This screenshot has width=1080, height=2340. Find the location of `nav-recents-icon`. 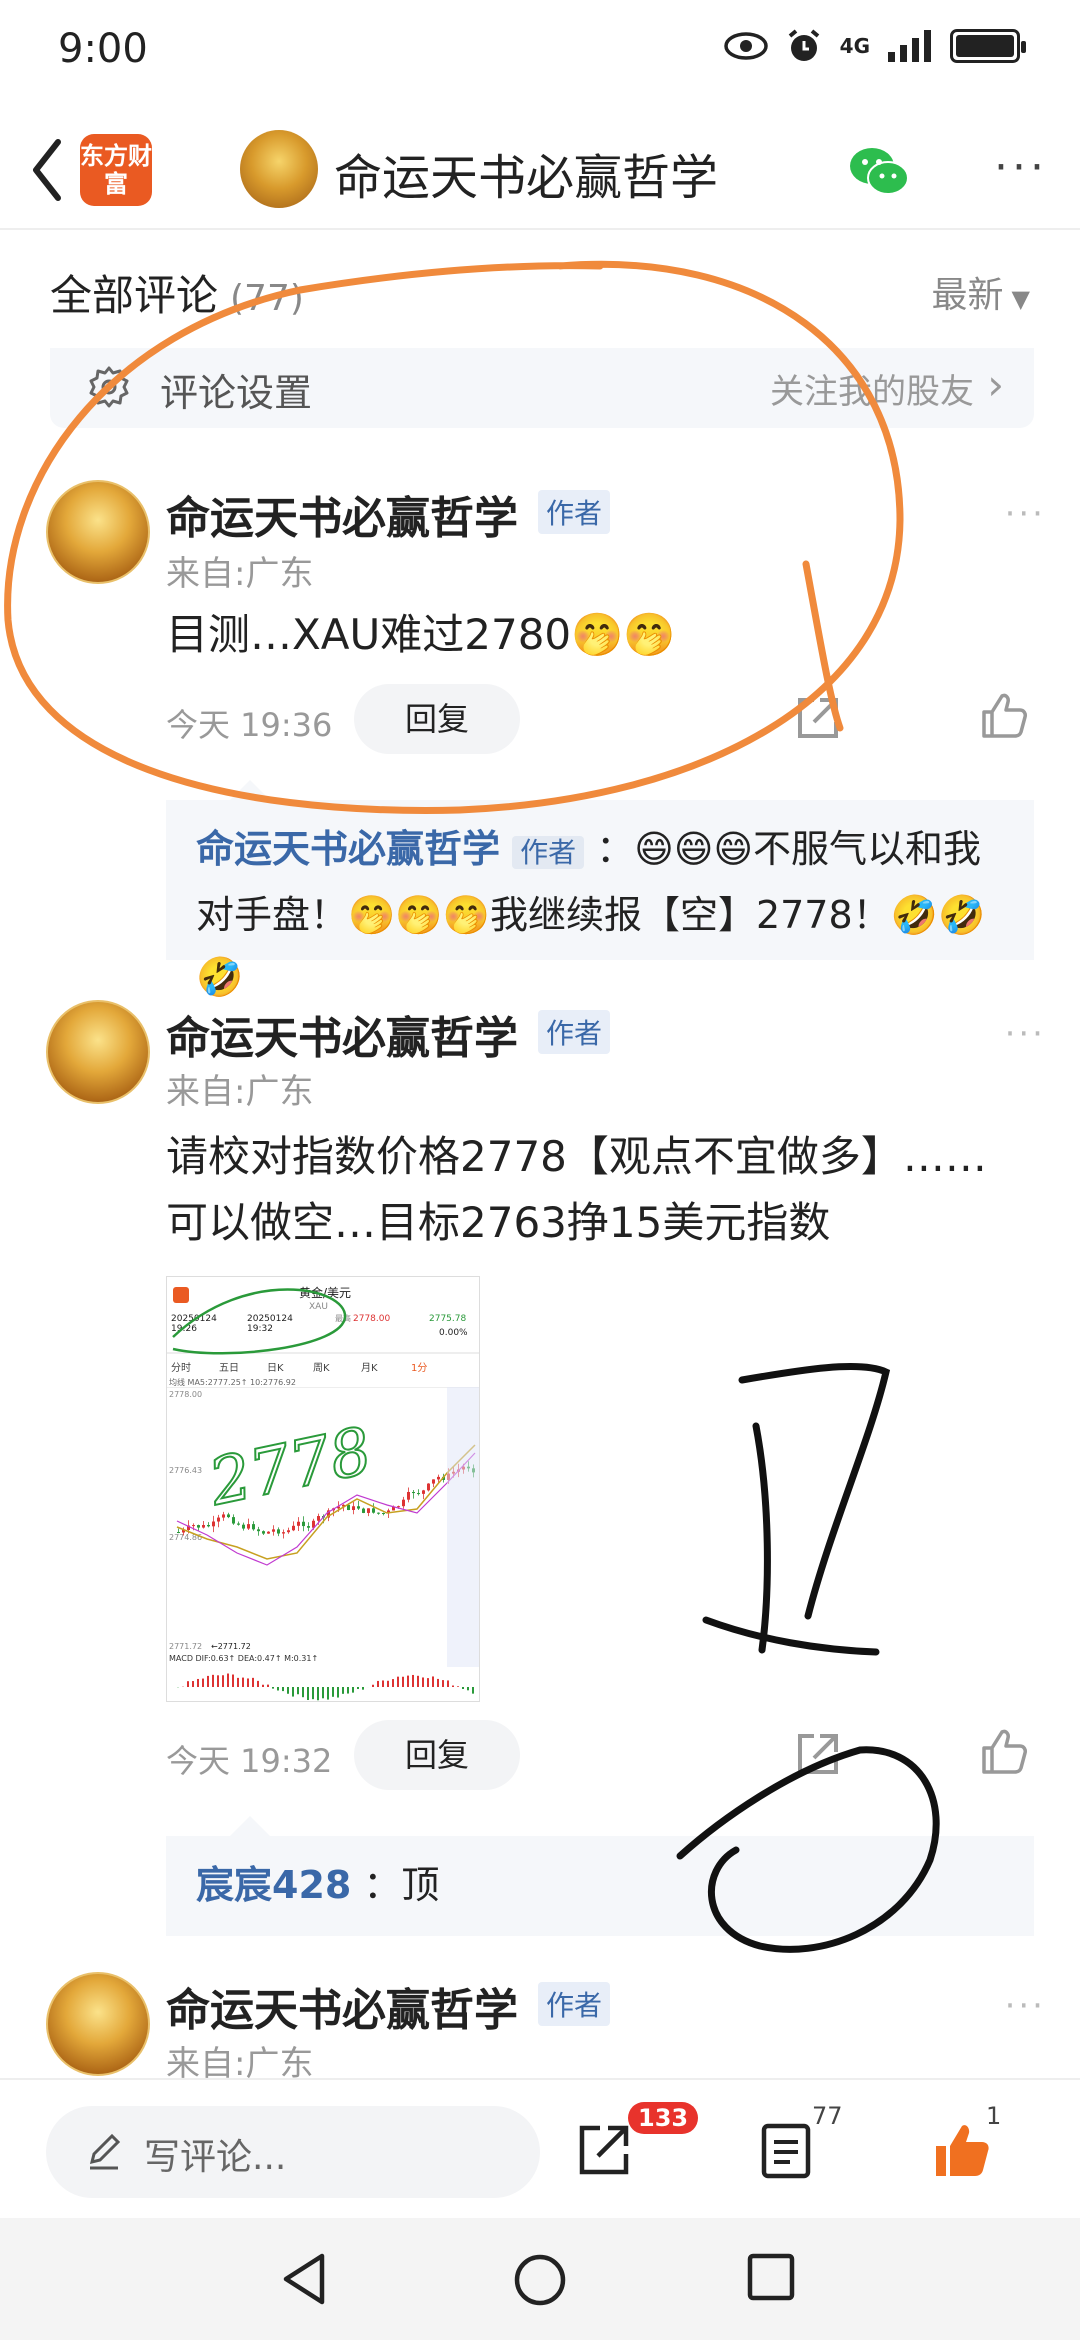

nav-recents-icon is located at coordinates (771, 2277).